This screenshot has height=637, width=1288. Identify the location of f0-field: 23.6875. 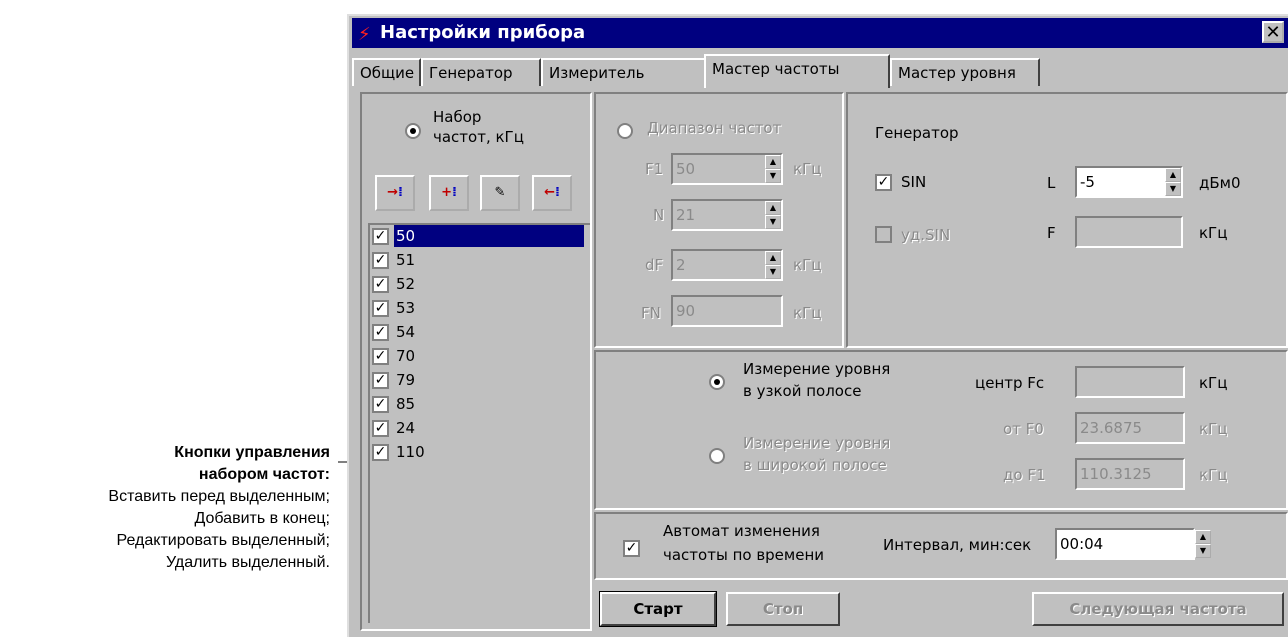
(1130, 428).